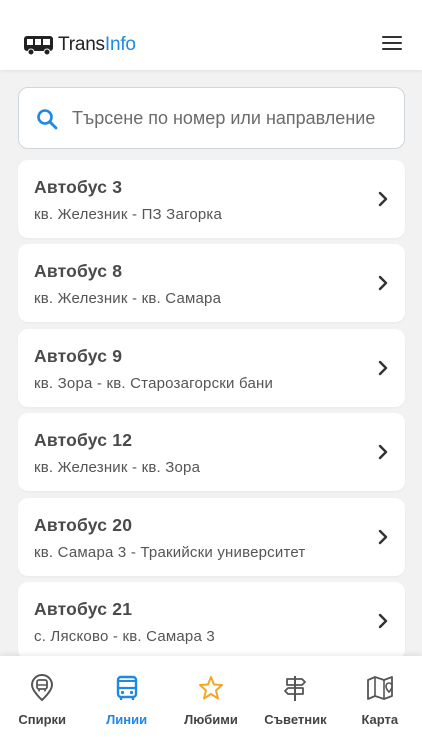  What do you see at coordinates (83, 524) in the screenshot?
I see `line-title: Автобус 20` at bounding box center [83, 524].